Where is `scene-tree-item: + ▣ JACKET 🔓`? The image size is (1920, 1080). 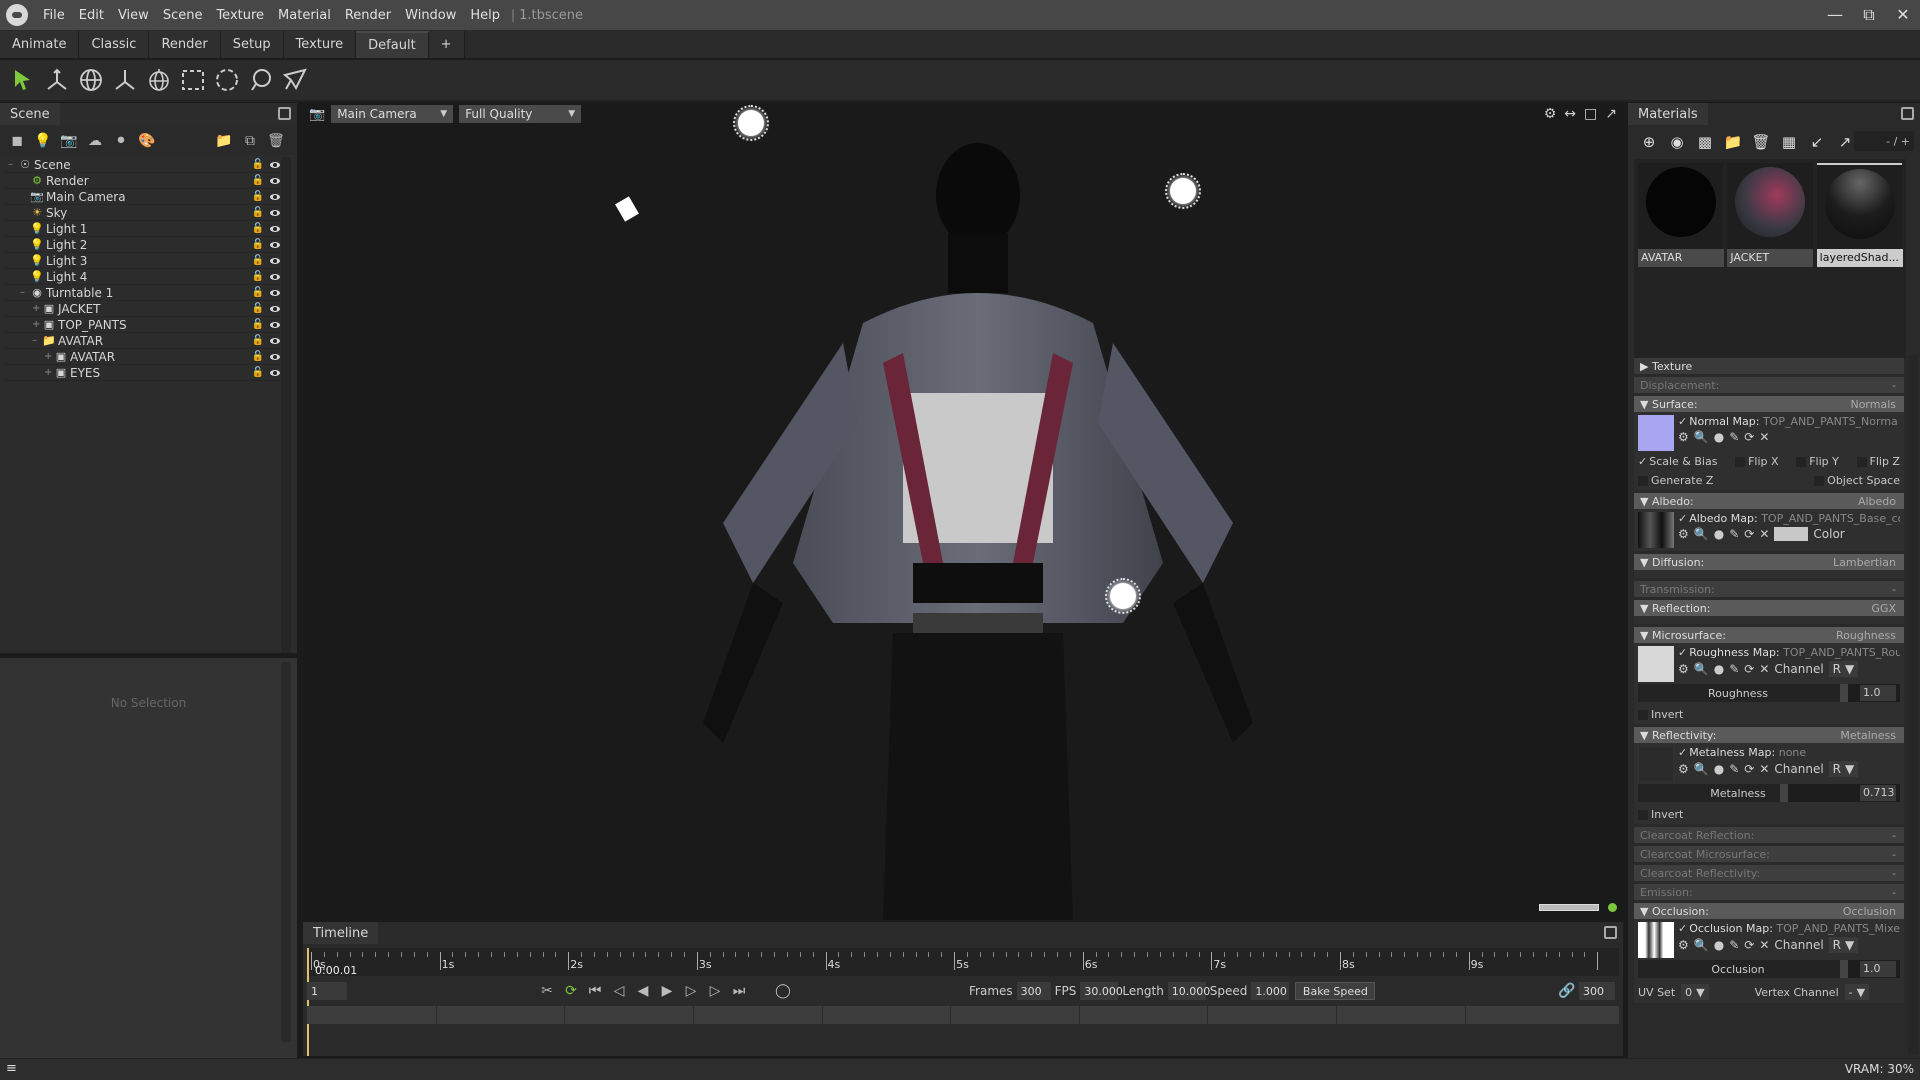
scene-tree-item: + ▣ JACKET 🔓 is located at coordinates (144, 309).